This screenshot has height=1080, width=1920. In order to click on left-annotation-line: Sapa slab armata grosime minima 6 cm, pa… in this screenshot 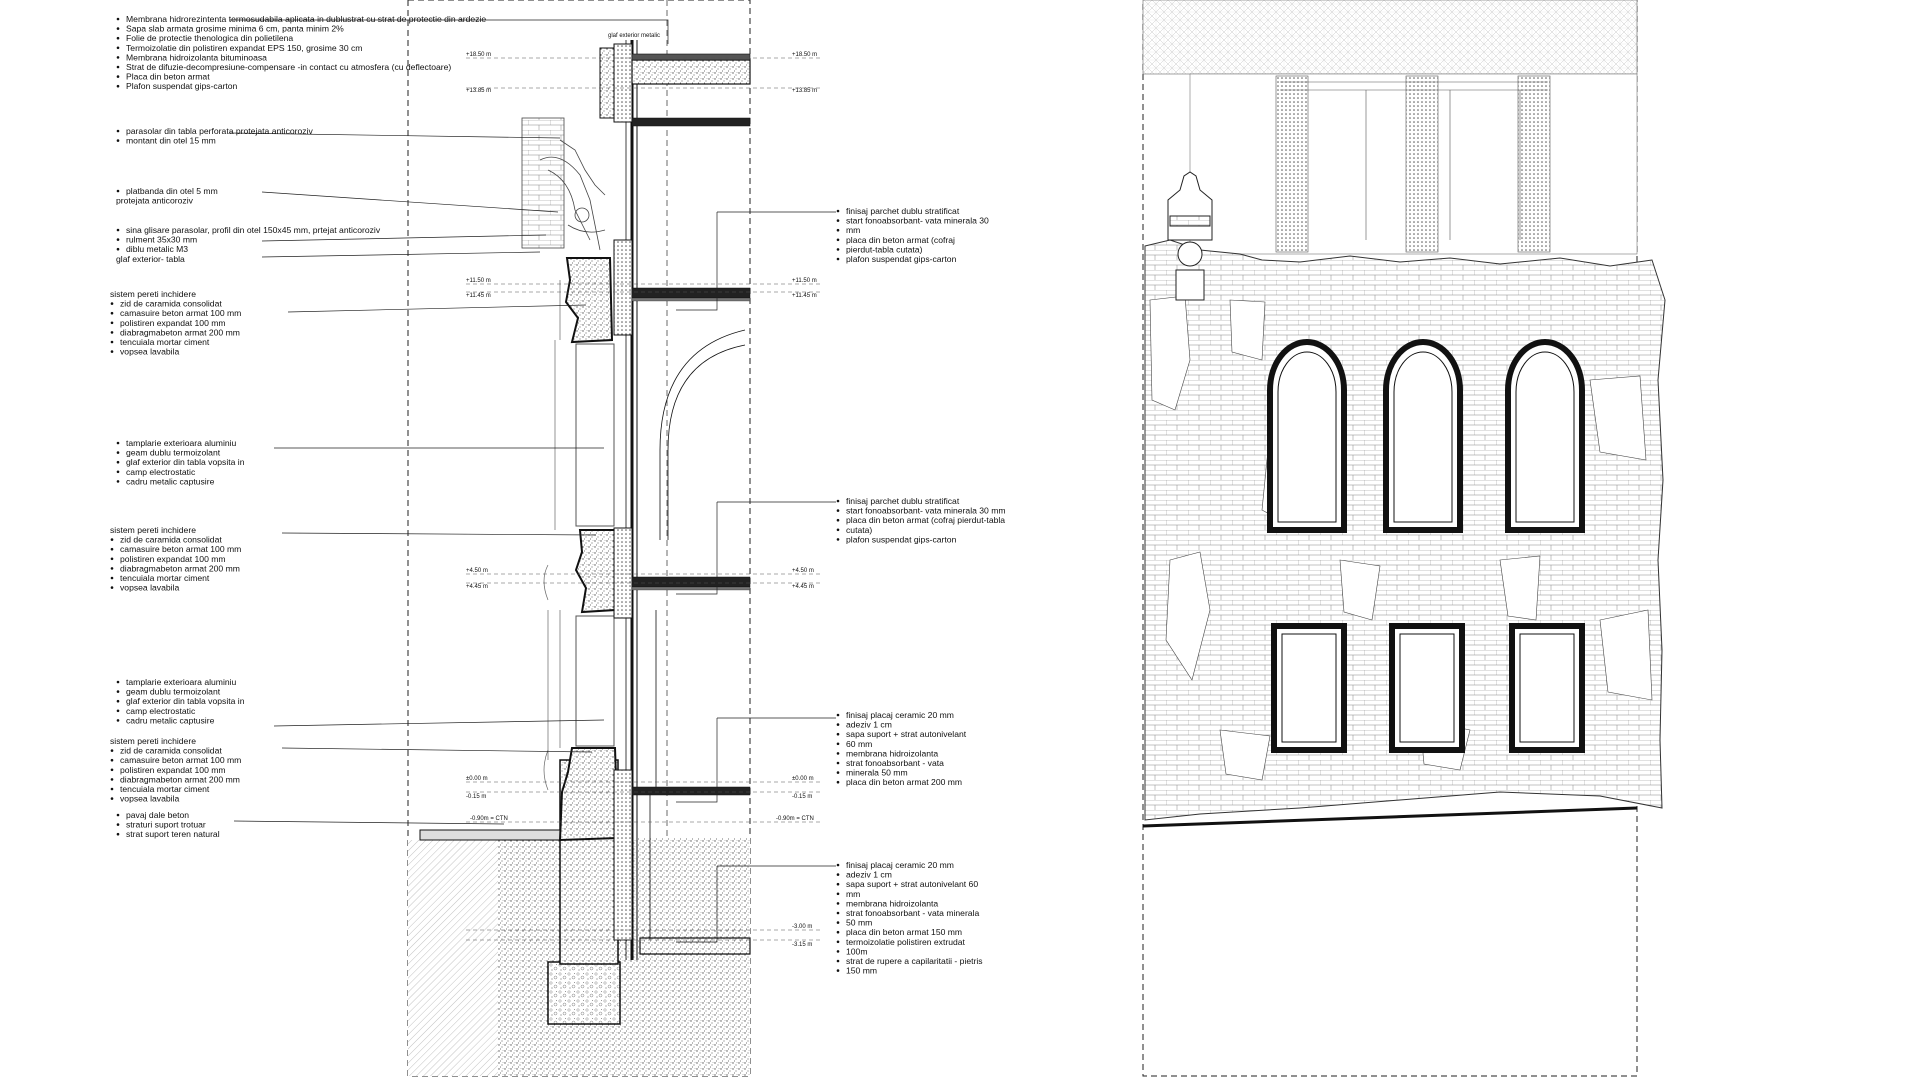, I will do `click(235, 29)`.